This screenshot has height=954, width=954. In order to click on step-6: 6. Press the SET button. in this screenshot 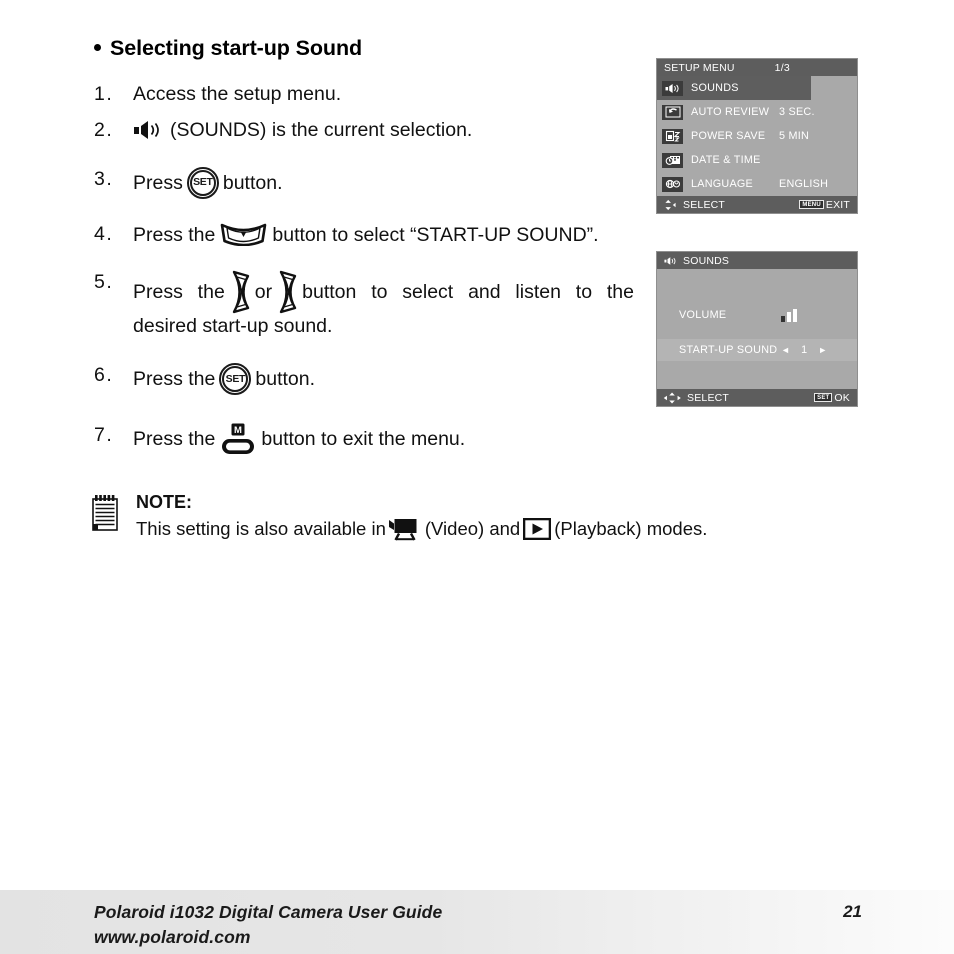, I will do `click(364, 379)`.